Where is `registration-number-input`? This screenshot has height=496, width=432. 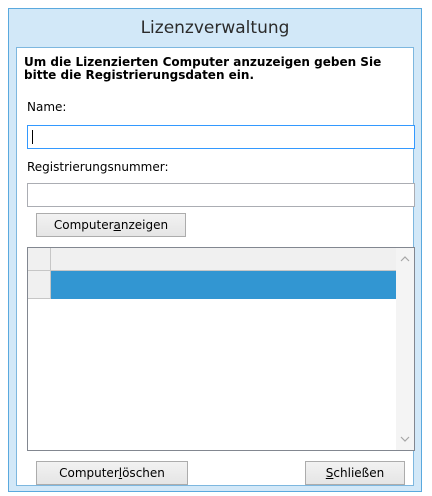
registration-number-input is located at coordinates (221, 195).